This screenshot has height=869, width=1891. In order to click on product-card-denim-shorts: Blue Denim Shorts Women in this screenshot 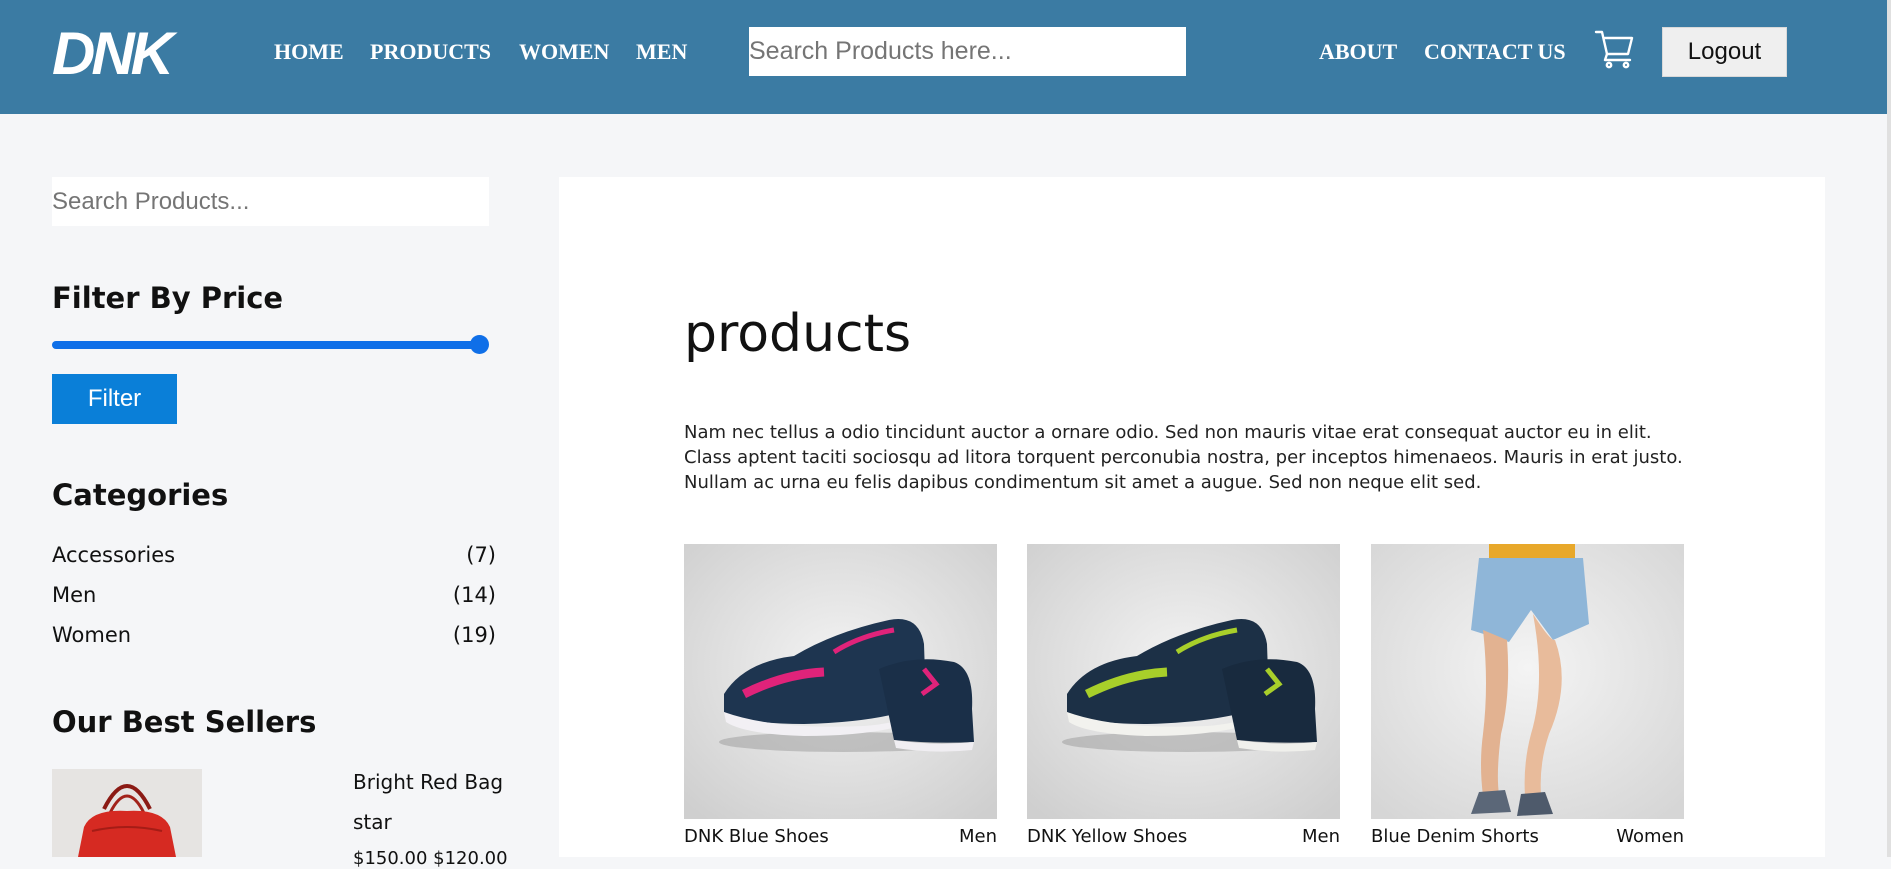, I will do `click(1527, 695)`.